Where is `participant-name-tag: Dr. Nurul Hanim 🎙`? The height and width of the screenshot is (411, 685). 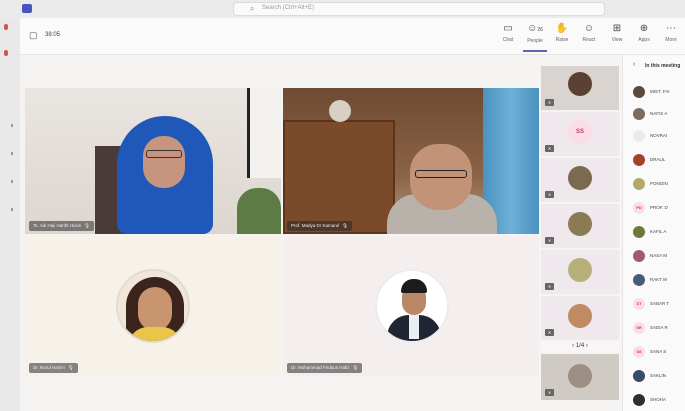 participant-name-tag: Dr. Nurul Hanim 🎙 is located at coordinates (53, 368).